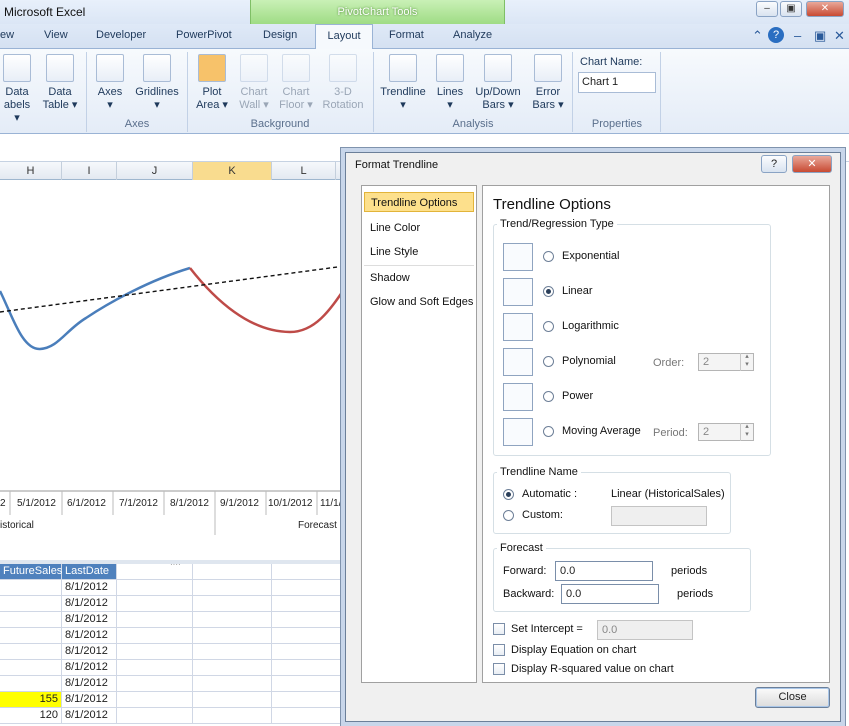 This screenshot has width=849, height=726. I want to click on forward-input: 0.0, so click(604, 571).